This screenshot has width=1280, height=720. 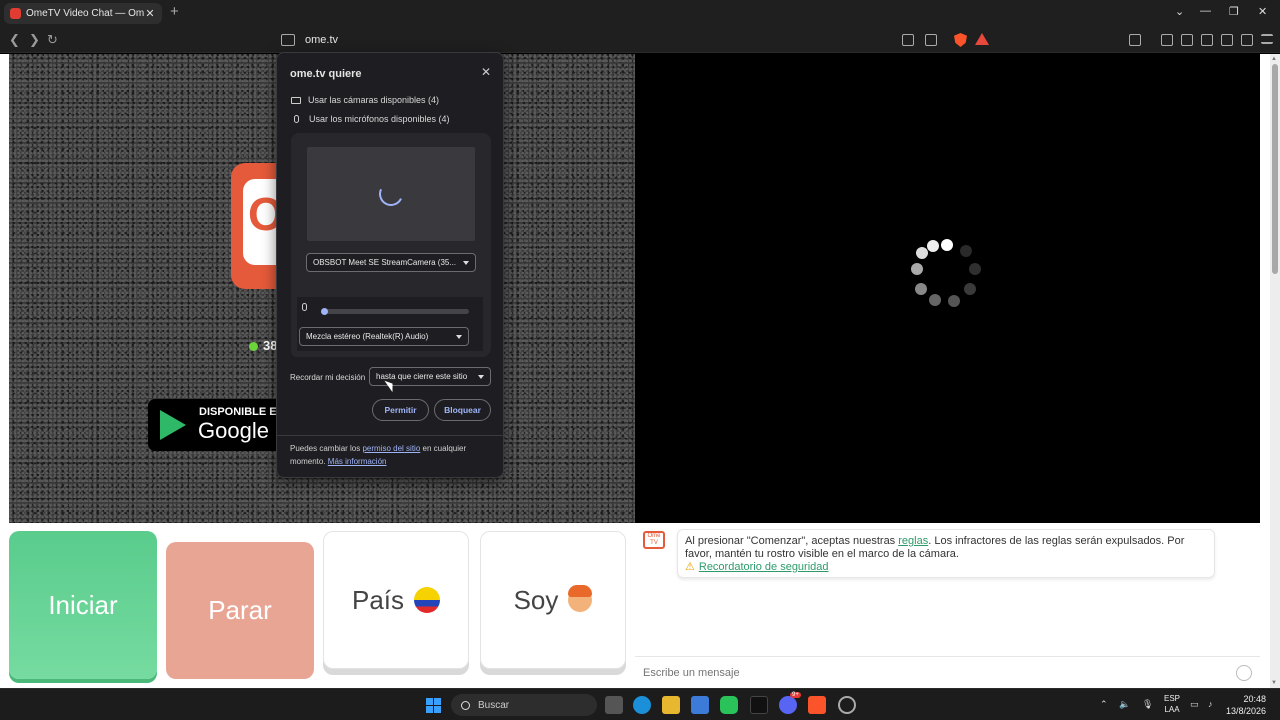 What do you see at coordinates (1247, 40) in the screenshot?
I see `vpn-icon` at bounding box center [1247, 40].